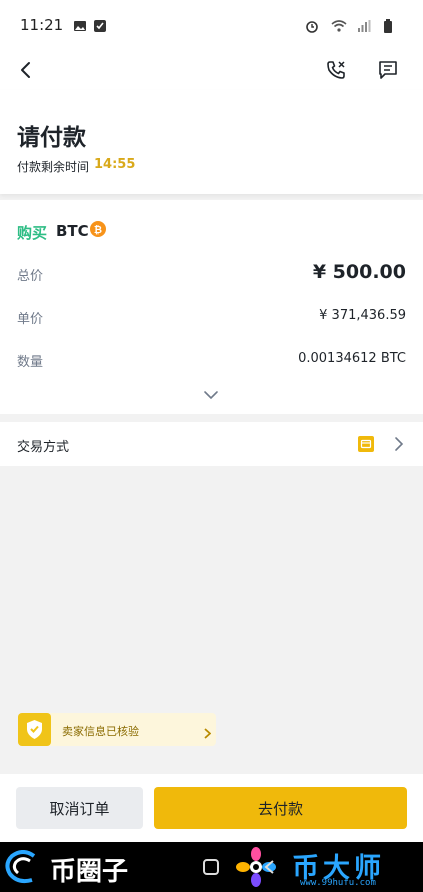  Describe the element at coordinates (51, 138) in the screenshot. I see `page-title: 请付款` at that location.